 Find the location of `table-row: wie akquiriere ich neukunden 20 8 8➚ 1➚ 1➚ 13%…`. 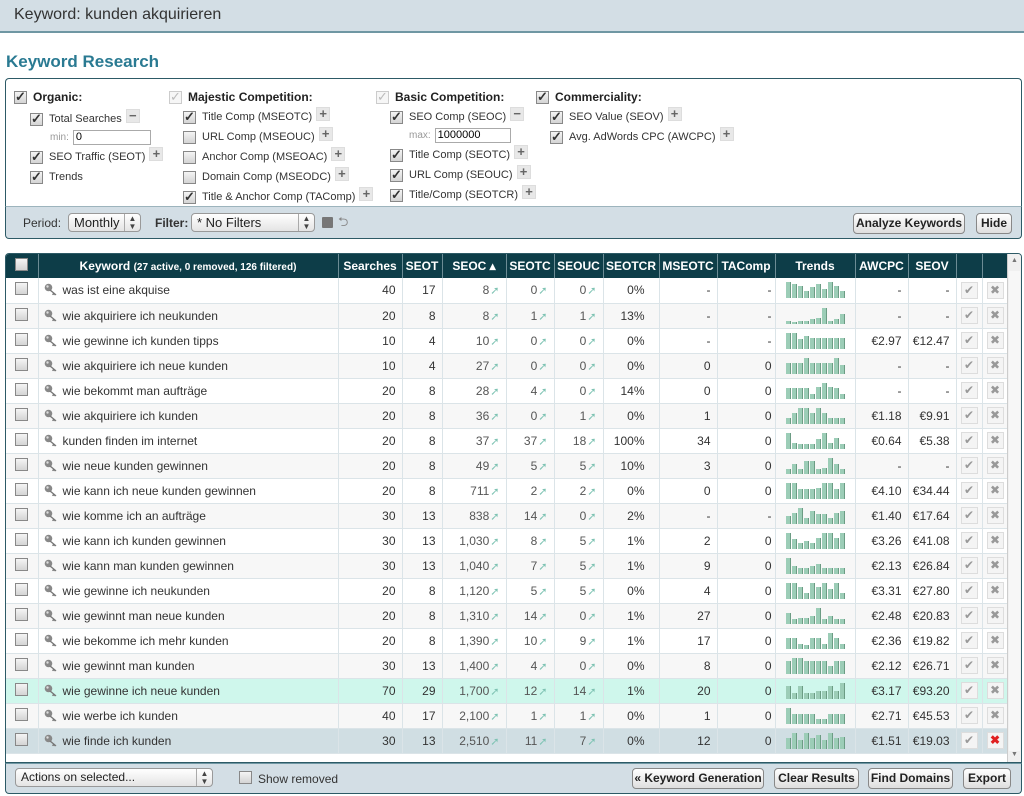

table-row: wie akquiriere ich neukunden 20 8 8➚ 1➚ 1➚ 13%… is located at coordinates (507, 316).